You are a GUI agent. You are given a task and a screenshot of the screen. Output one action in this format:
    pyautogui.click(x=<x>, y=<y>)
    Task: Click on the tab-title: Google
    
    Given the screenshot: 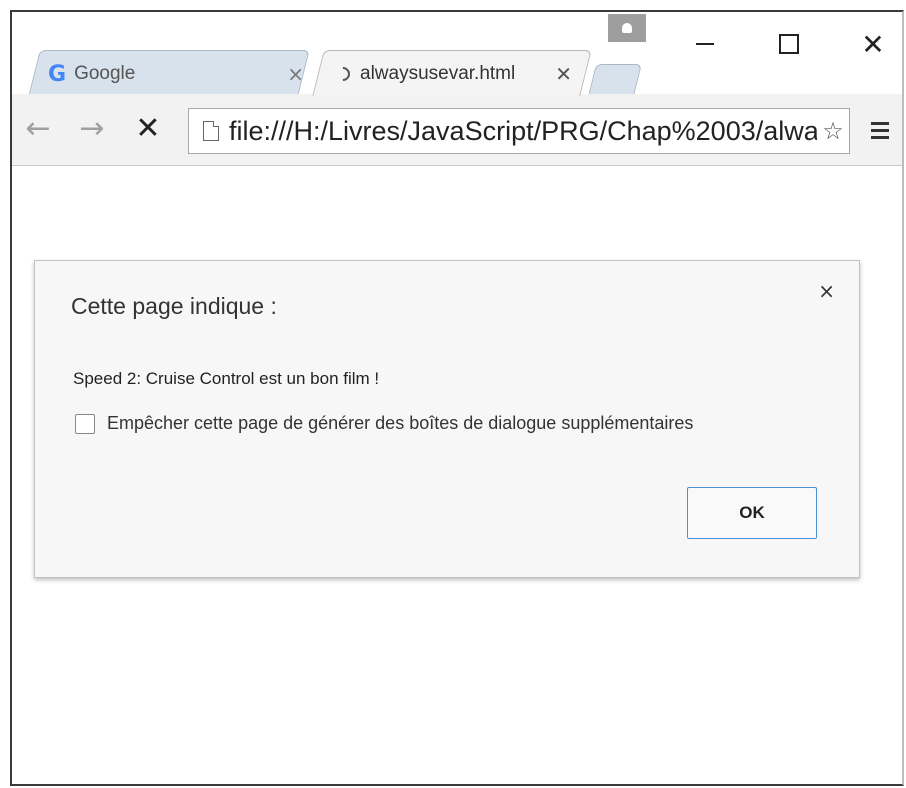 What is the action you would take?
    pyautogui.click(x=105, y=73)
    